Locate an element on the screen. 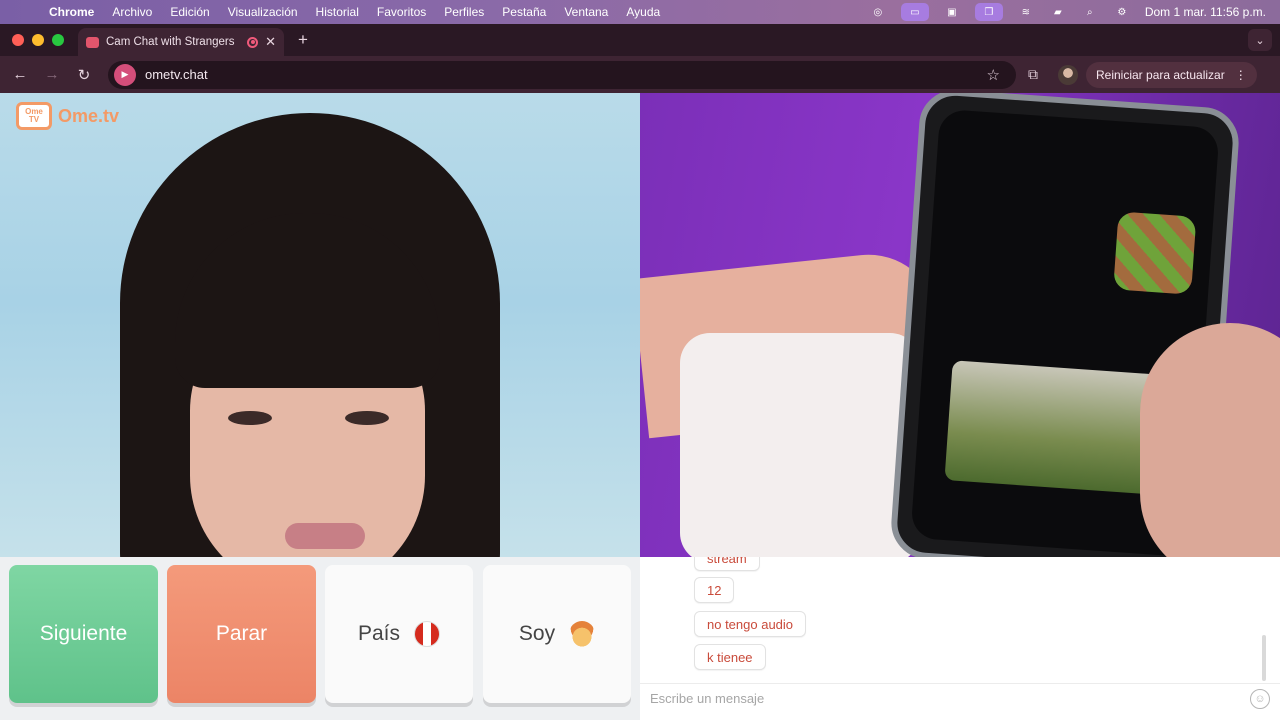 The width and height of the screenshot is (1280, 720). restart-to-update-button: Reiniciar para actualizar ⋮ is located at coordinates (1171, 74).